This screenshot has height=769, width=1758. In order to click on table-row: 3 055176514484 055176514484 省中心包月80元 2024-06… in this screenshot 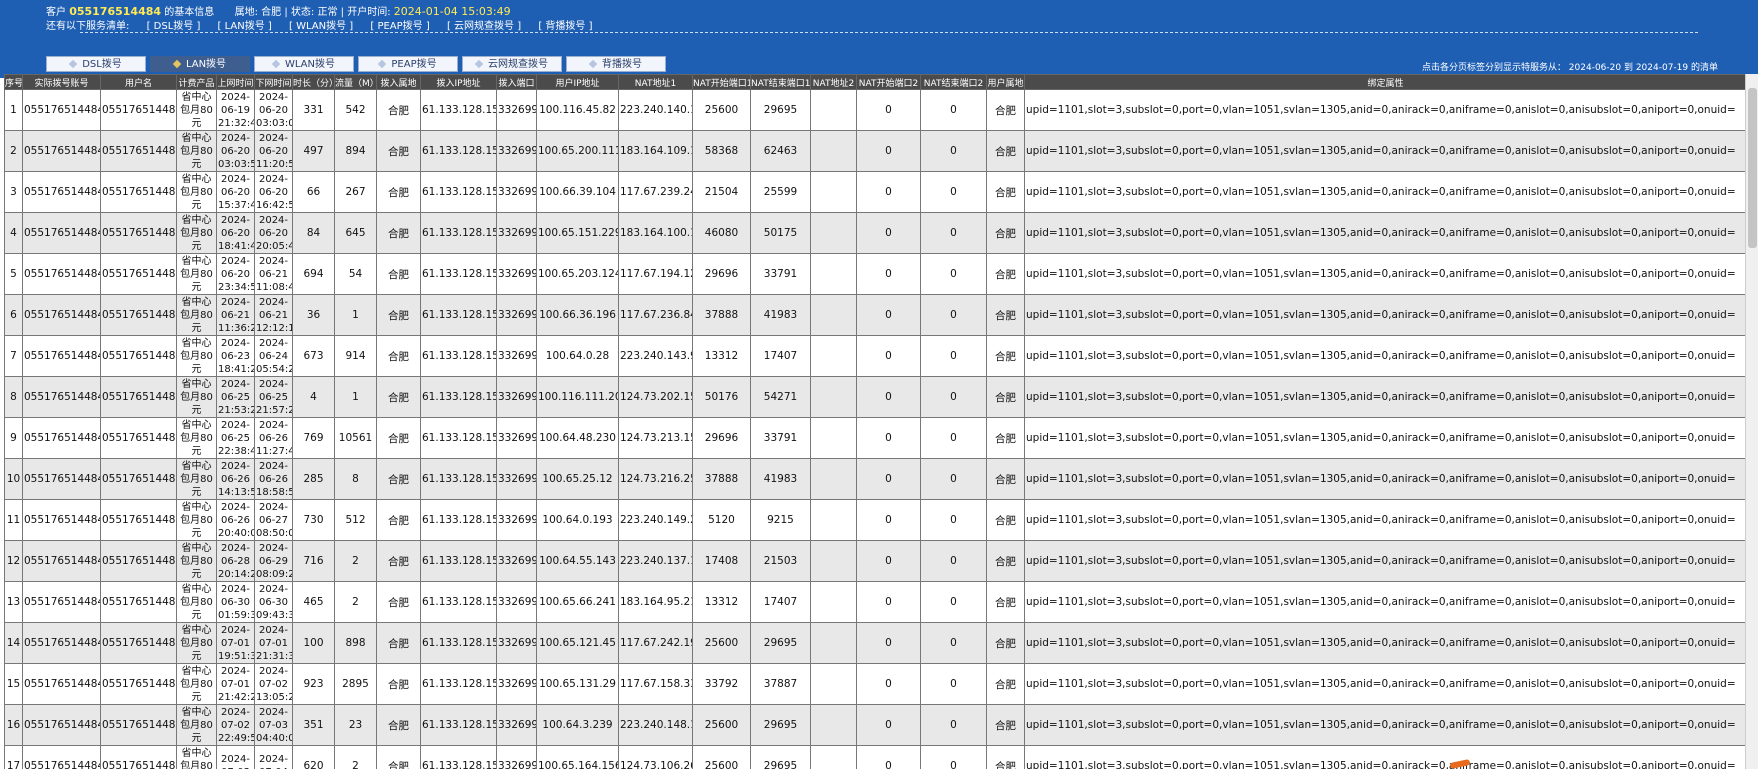, I will do `click(875, 192)`.